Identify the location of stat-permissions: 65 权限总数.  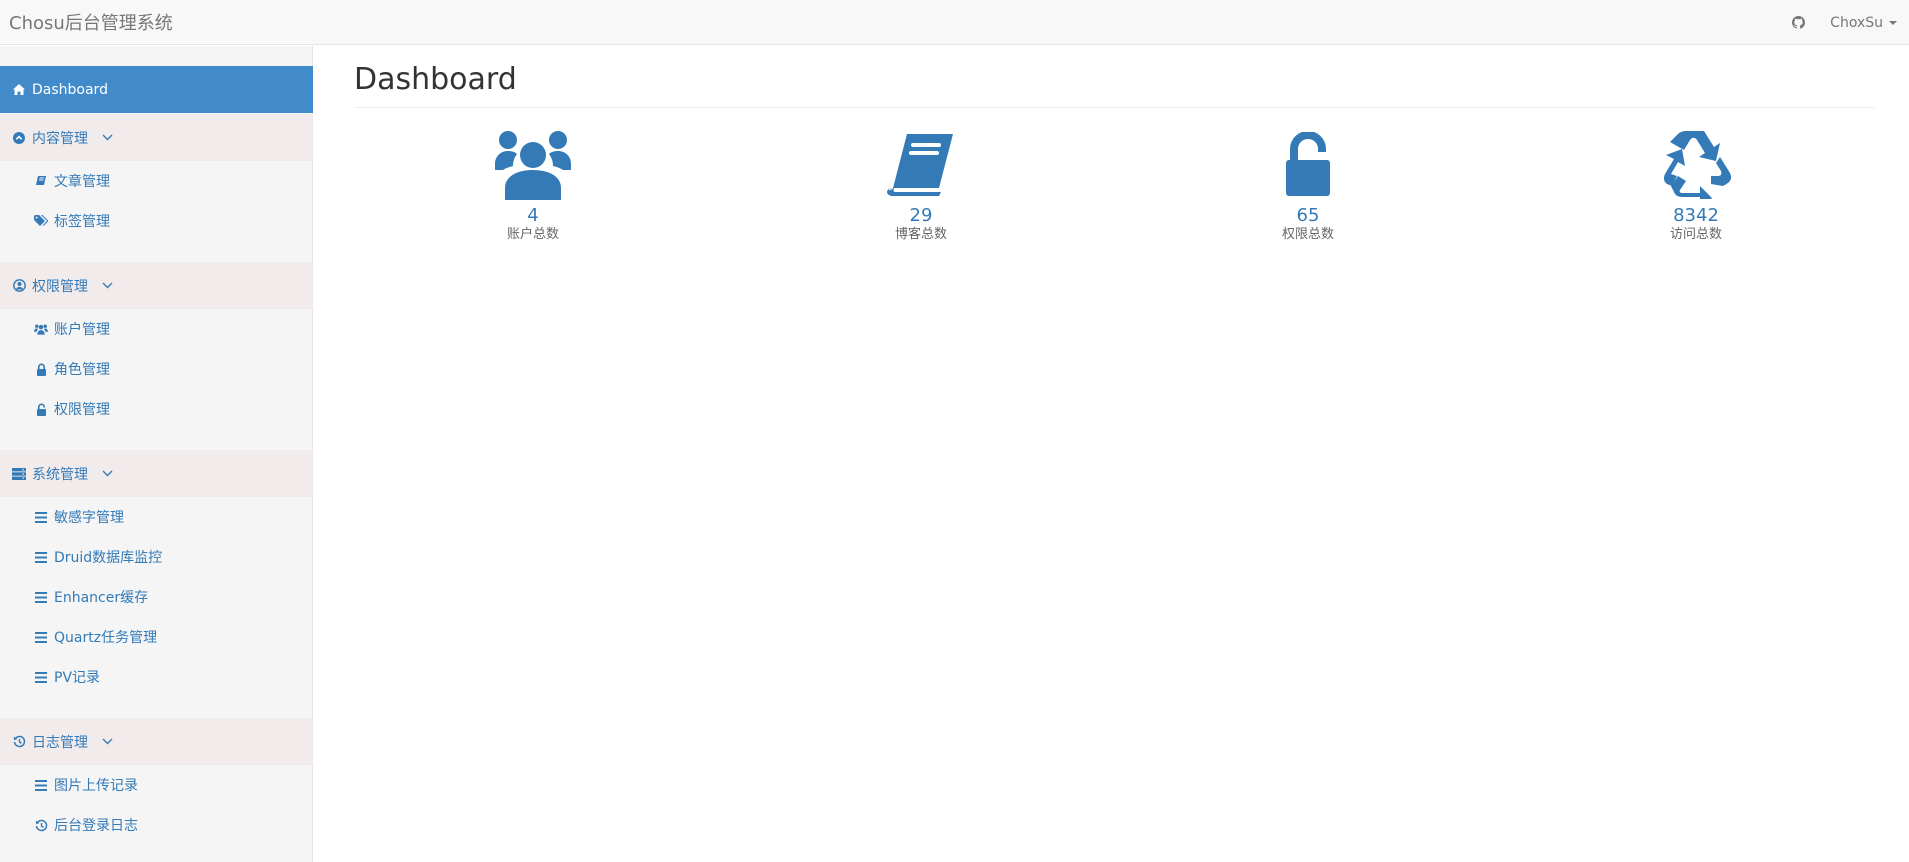
(1308, 185).